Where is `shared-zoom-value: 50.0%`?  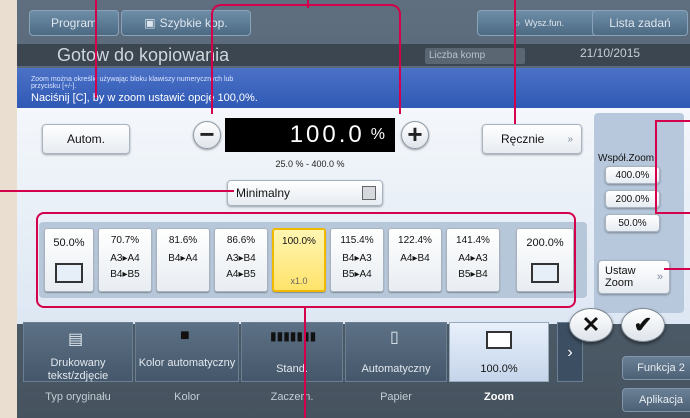 shared-zoom-value: 50.0% is located at coordinates (632, 223).